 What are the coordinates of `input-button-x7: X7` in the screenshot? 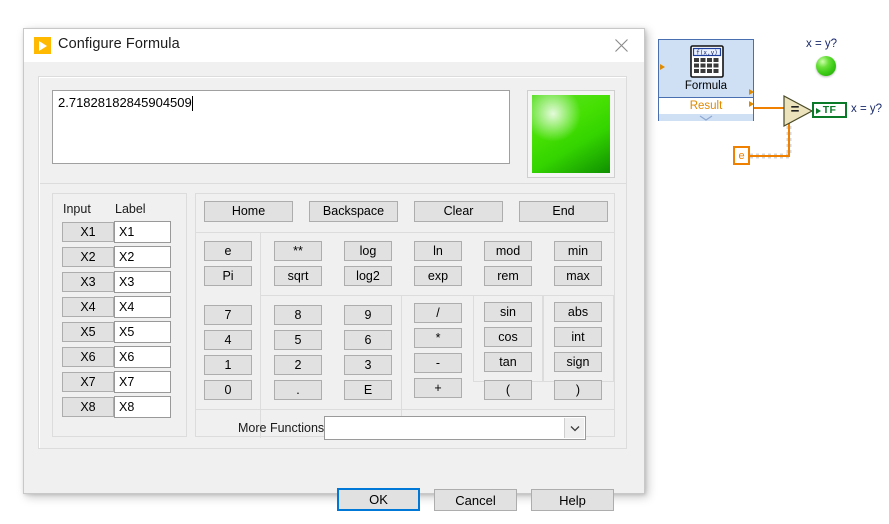 It's located at (88, 382).